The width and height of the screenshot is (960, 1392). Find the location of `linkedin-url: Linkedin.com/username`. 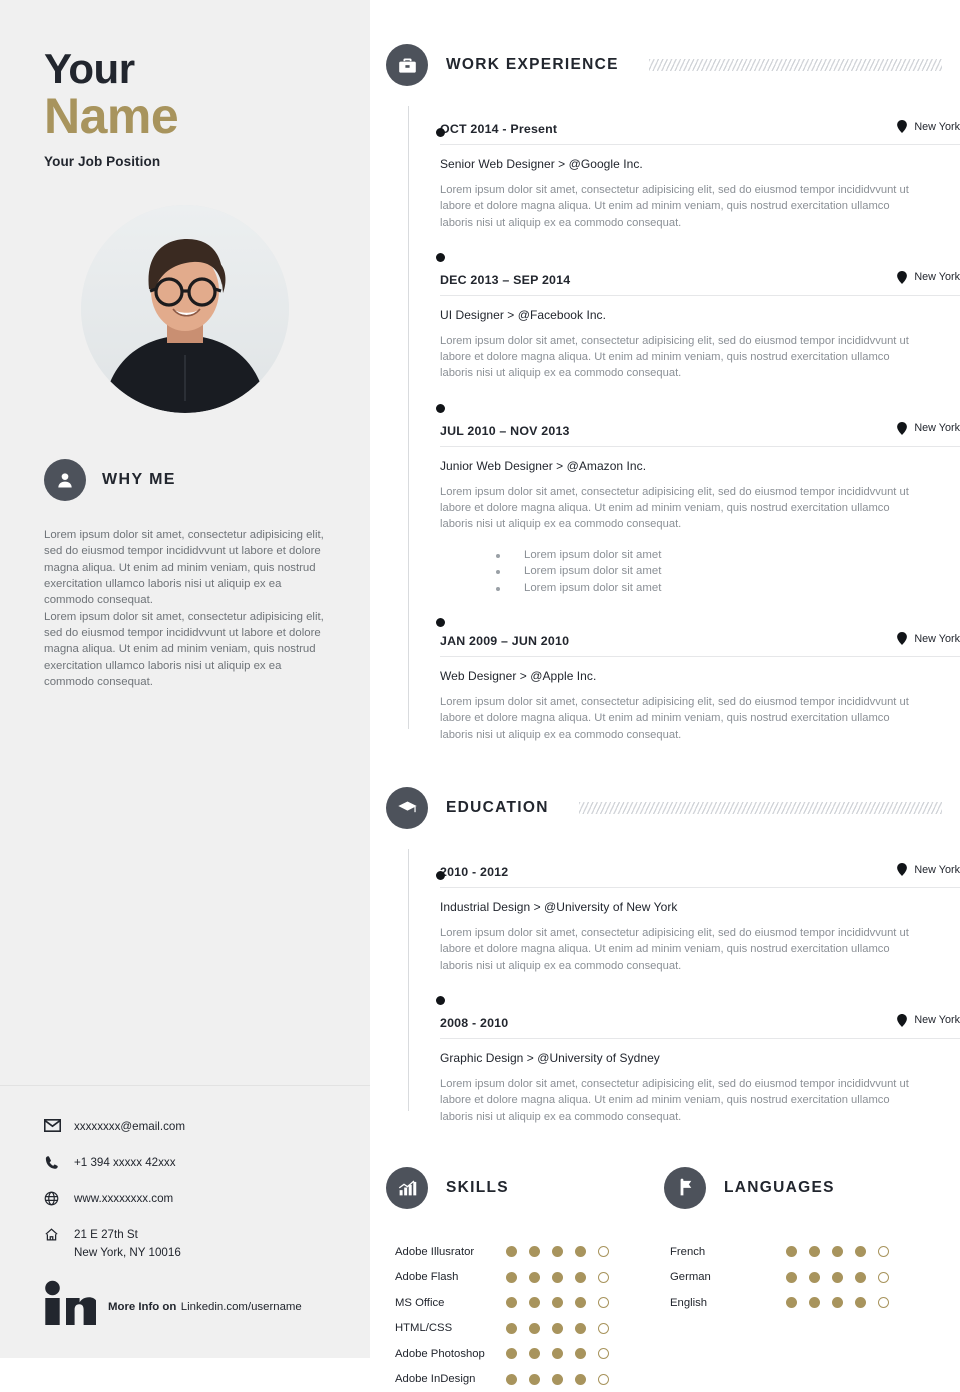

linkedin-url: Linkedin.com/username is located at coordinates (241, 1306).